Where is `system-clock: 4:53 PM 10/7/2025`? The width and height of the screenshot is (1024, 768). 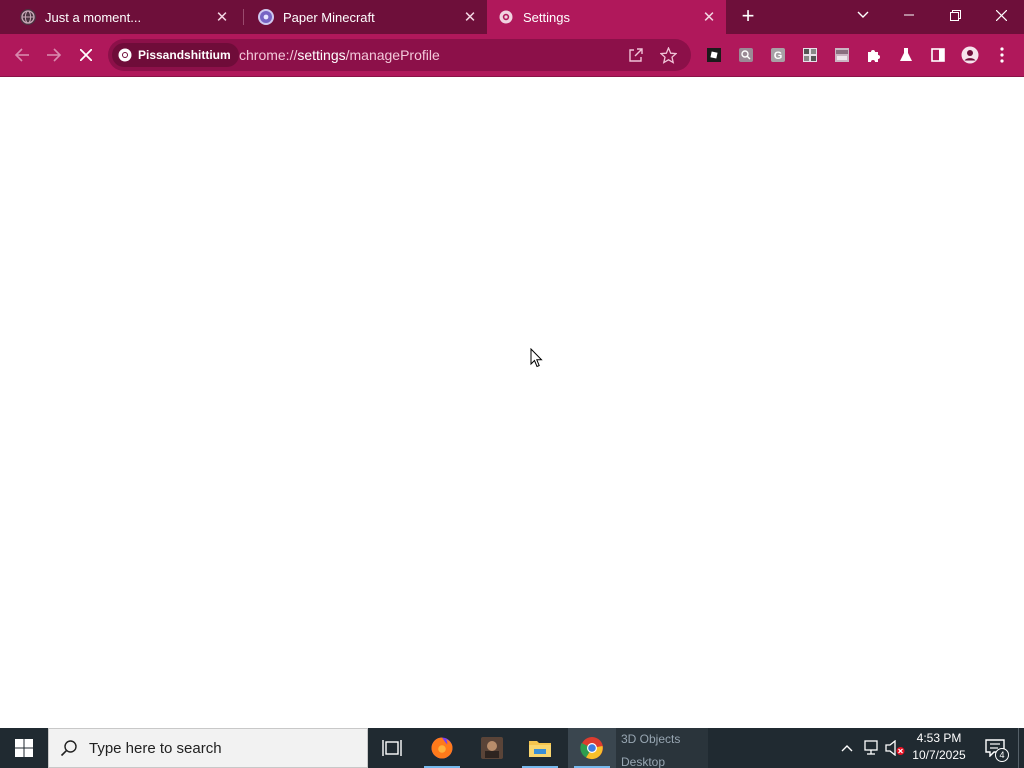 system-clock: 4:53 PM 10/7/2025 is located at coordinates (939, 747).